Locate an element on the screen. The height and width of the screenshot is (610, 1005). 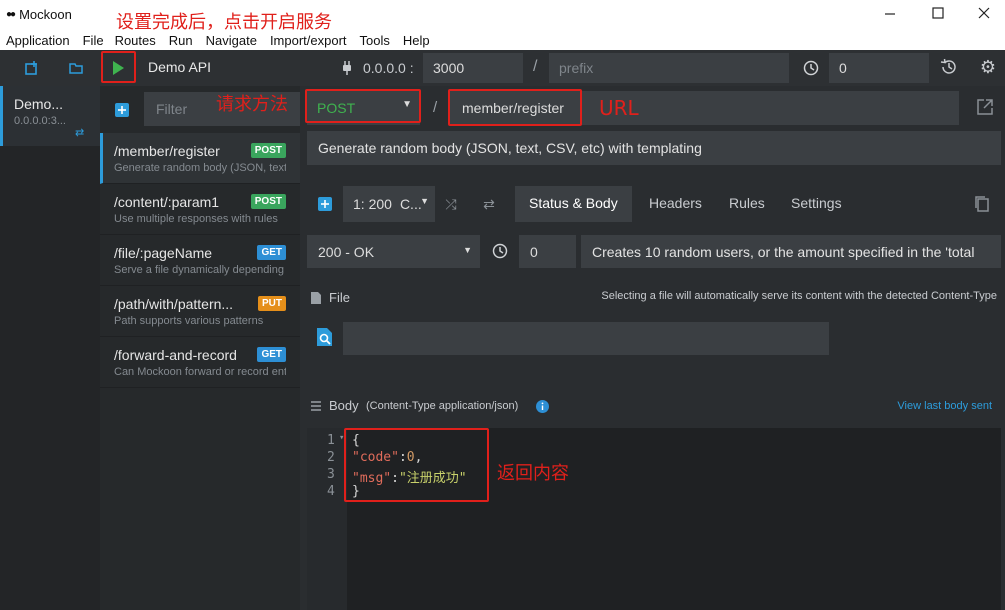
route-path-input: member/register is located at coordinates (704, 108).